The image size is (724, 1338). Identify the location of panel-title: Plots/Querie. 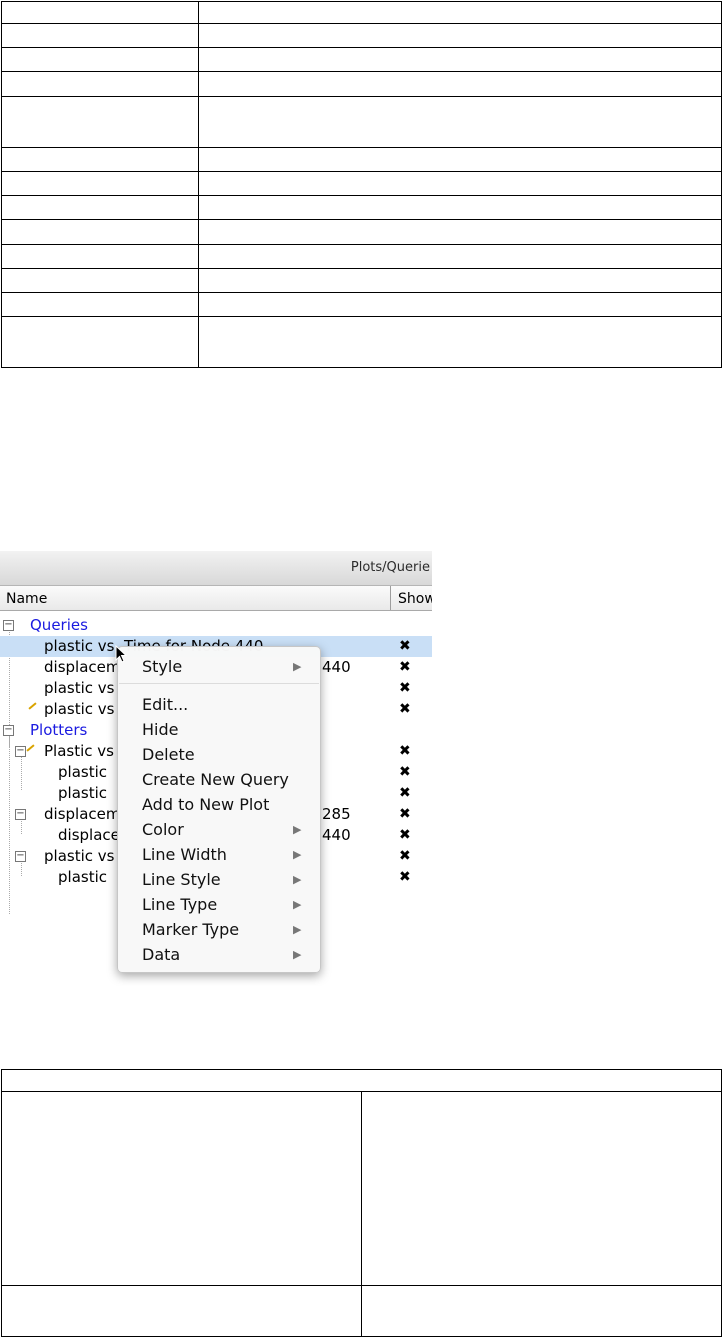
(390, 567).